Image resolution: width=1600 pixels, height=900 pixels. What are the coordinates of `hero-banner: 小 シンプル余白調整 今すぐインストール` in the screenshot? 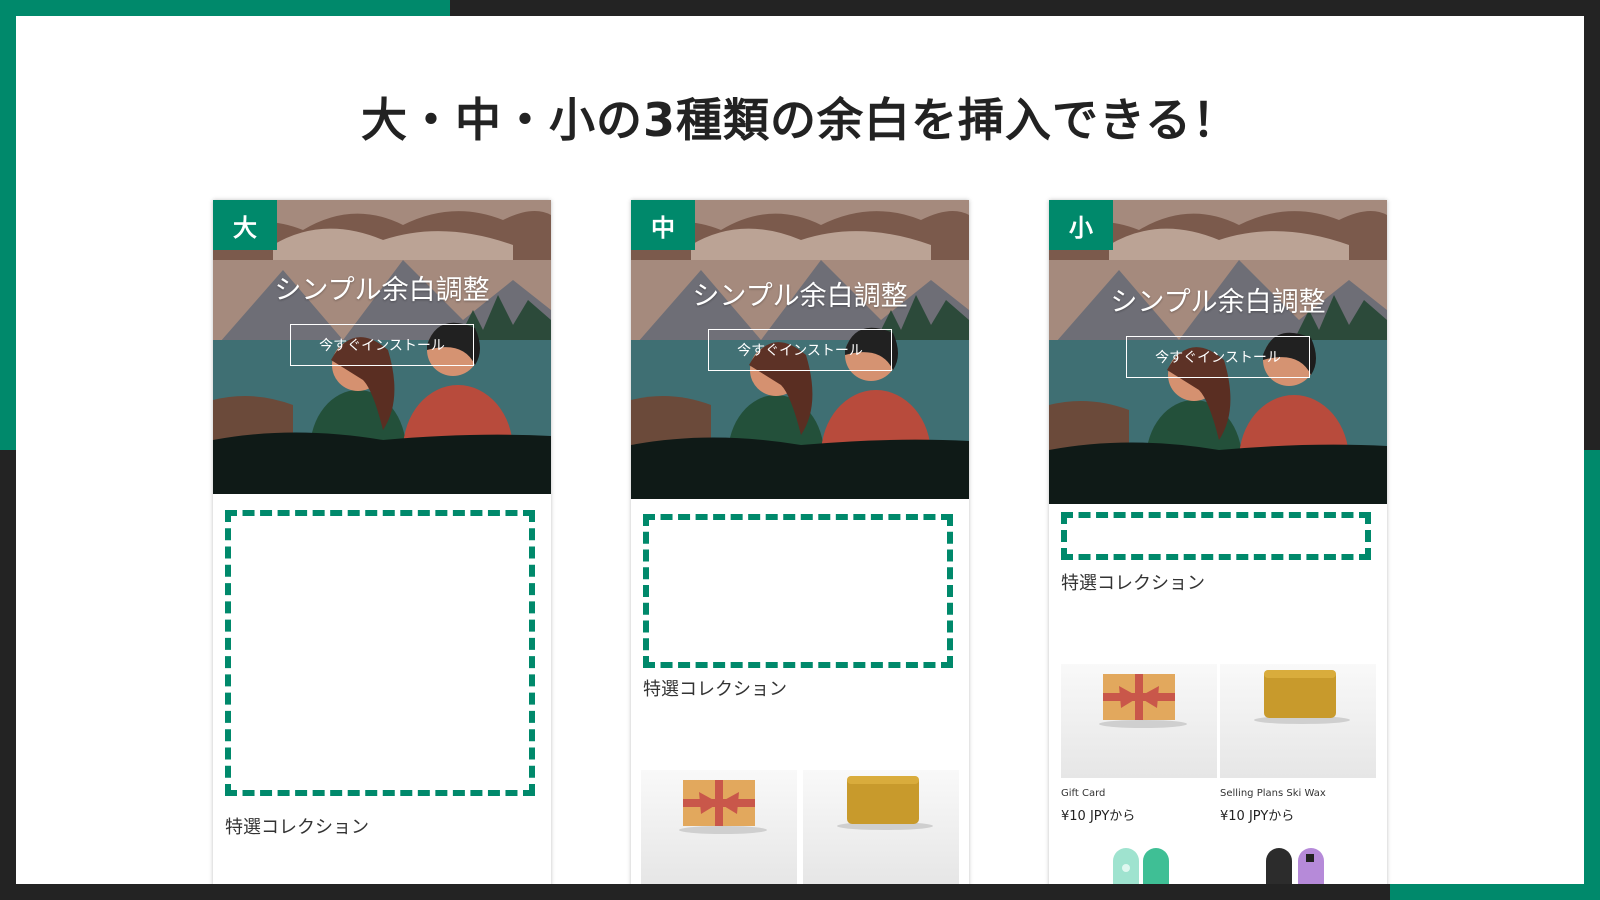 It's located at (1218, 352).